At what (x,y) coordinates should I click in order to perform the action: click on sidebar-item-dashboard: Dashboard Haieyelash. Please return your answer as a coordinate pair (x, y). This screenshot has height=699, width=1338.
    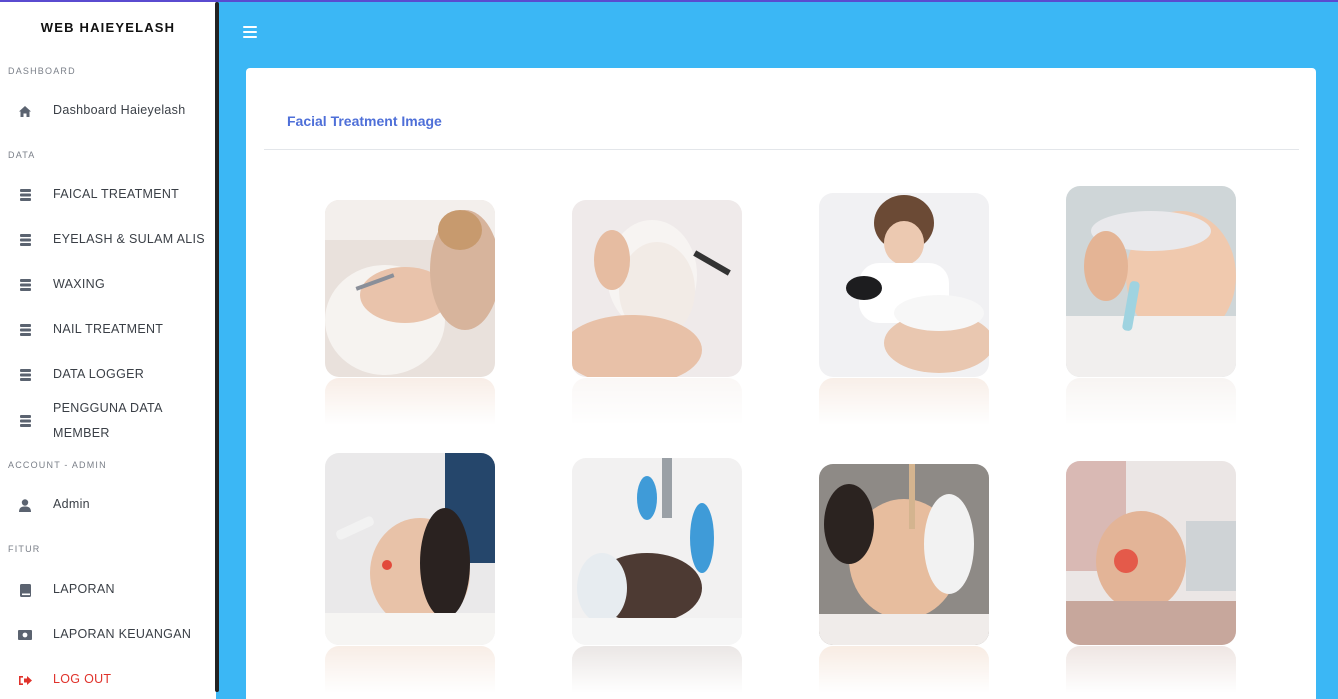
    Looking at the image, I should click on (108, 111).